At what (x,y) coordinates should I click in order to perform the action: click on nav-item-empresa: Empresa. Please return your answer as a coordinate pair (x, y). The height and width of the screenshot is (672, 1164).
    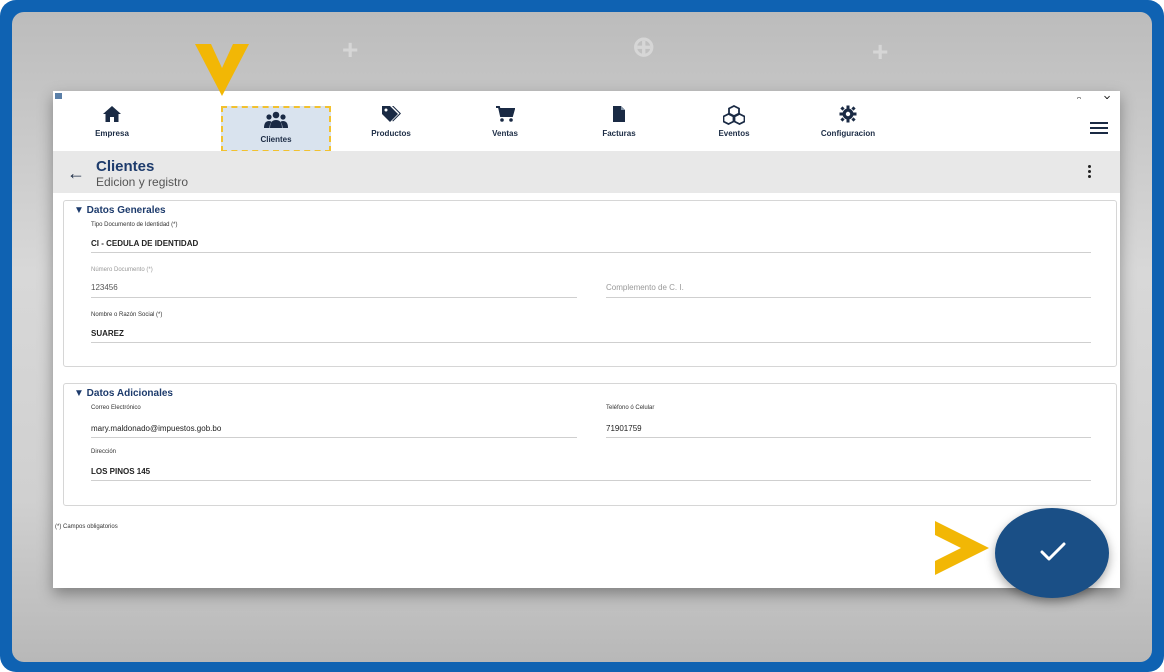
    Looking at the image, I should click on (112, 125).